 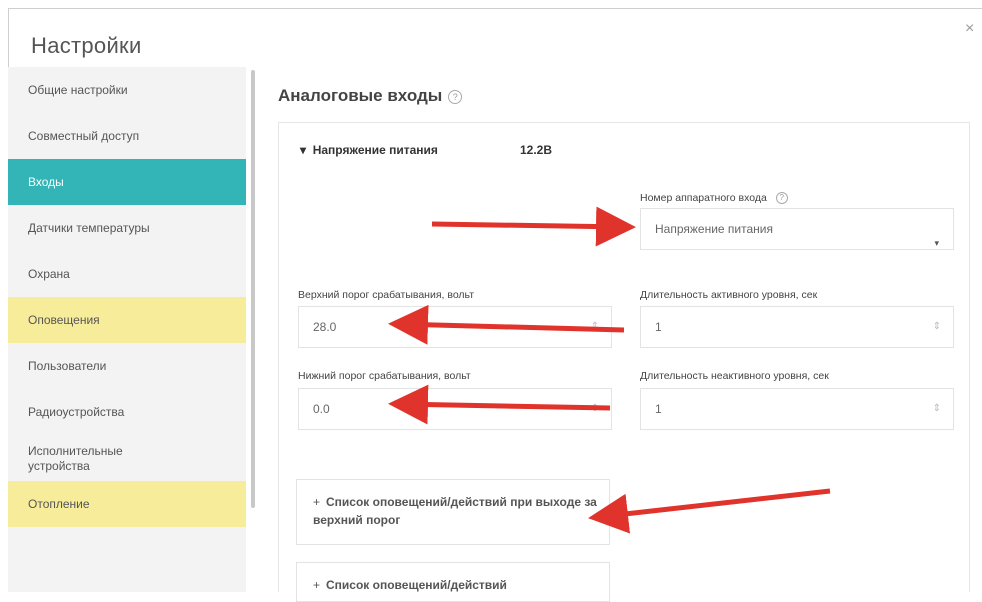 I want to click on section-label: Напряжение питания, so click(x=375, y=150).